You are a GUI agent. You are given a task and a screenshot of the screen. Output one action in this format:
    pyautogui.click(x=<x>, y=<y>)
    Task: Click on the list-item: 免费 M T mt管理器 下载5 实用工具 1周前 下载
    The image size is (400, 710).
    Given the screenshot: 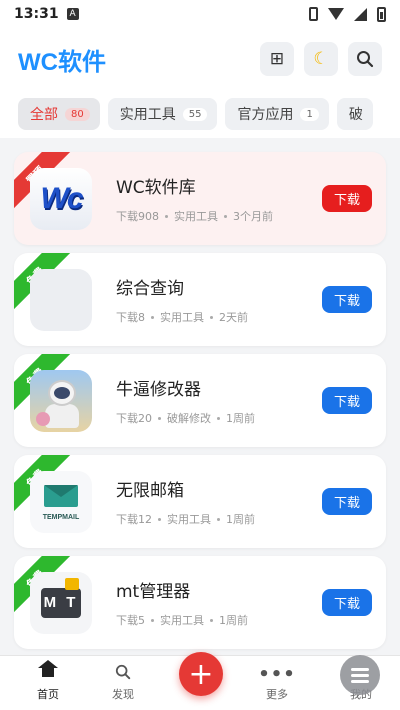 What is the action you would take?
    pyautogui.click(x=200, y=602)
    